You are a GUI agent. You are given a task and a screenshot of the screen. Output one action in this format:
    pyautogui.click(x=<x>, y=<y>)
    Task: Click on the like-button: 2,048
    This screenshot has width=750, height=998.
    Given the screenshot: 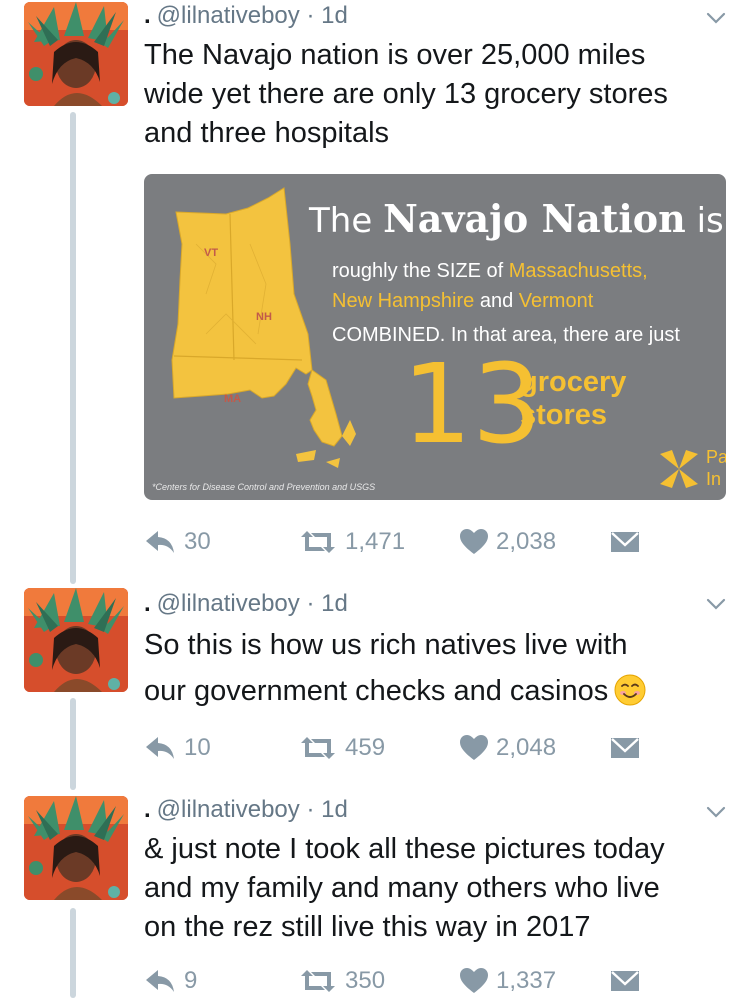 What is the action you would take?
    pyautogui.click(x=508, y=748)
    